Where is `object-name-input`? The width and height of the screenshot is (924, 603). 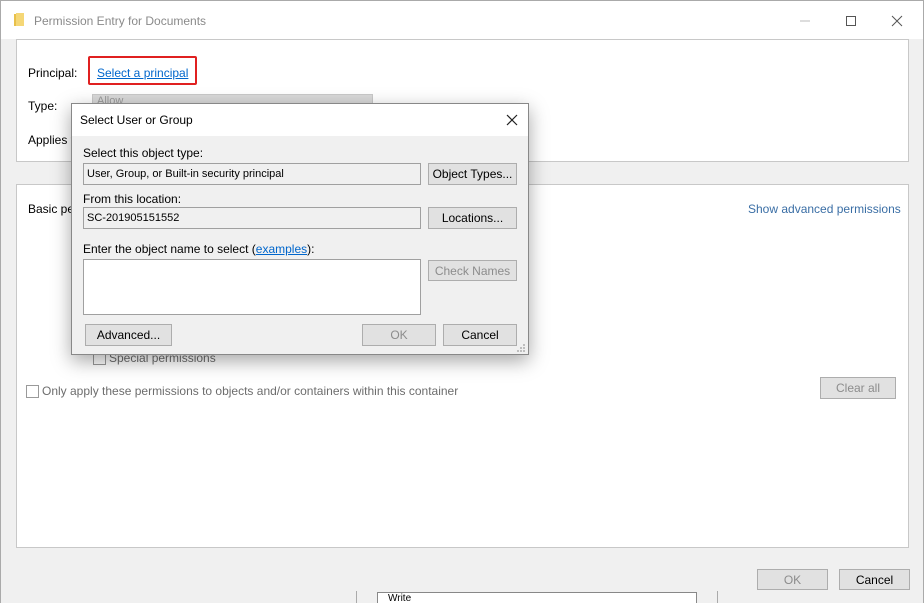
object-name-input is located at coordinates (252, 287).